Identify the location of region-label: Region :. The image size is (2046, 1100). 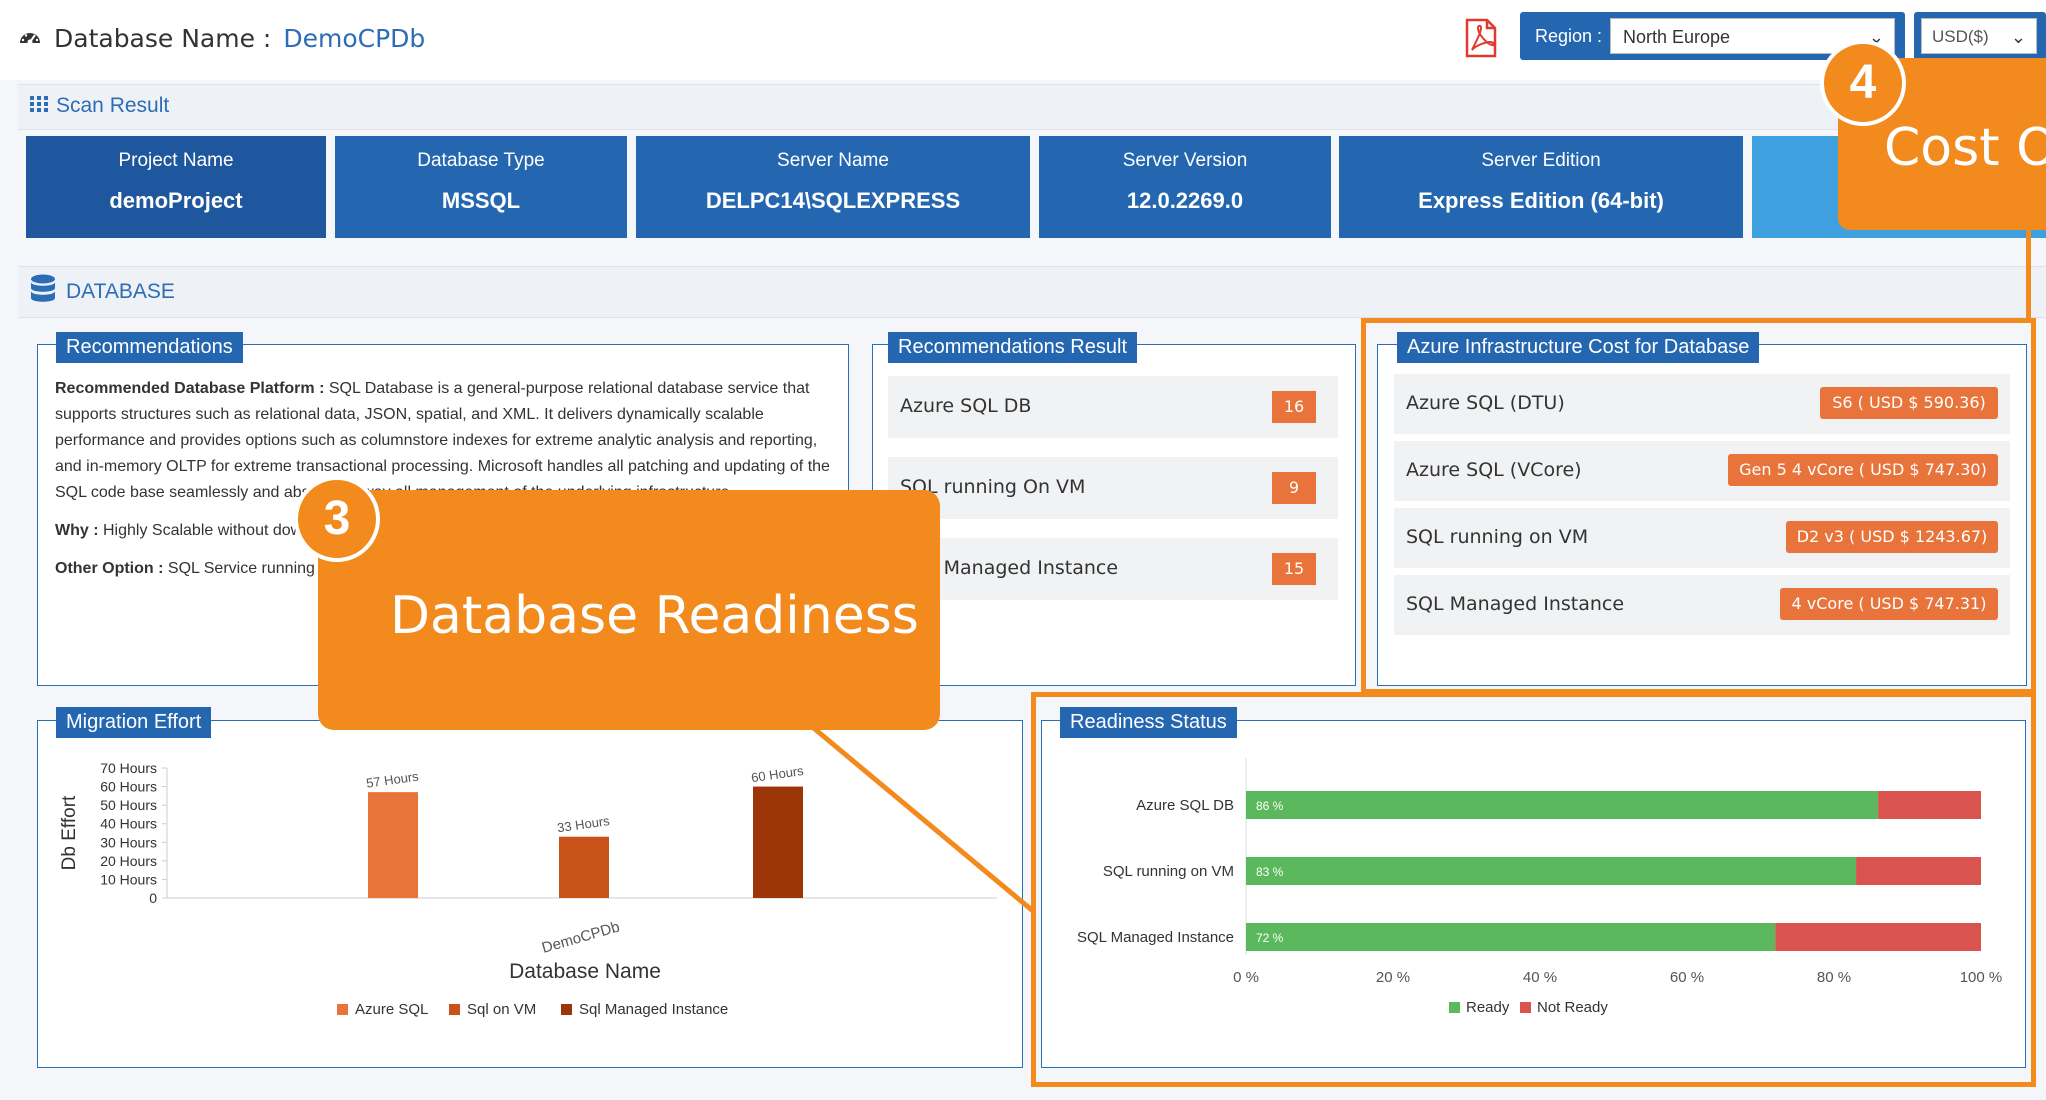
(1569, 36).